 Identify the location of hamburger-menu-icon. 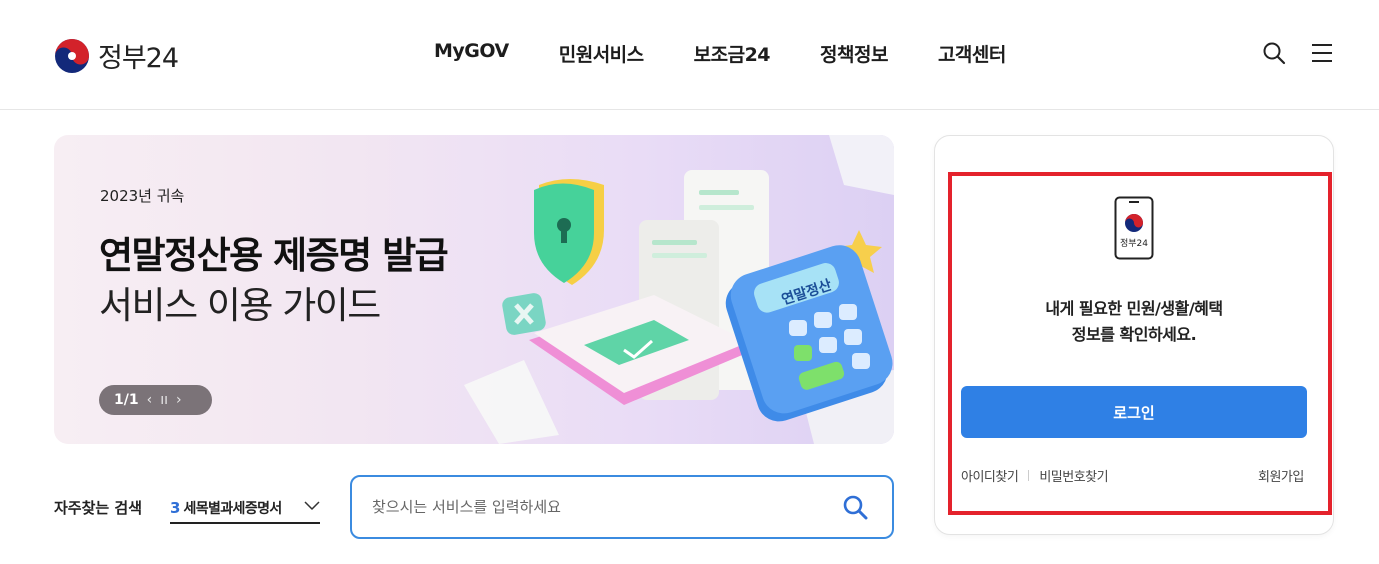
(1322, 53).